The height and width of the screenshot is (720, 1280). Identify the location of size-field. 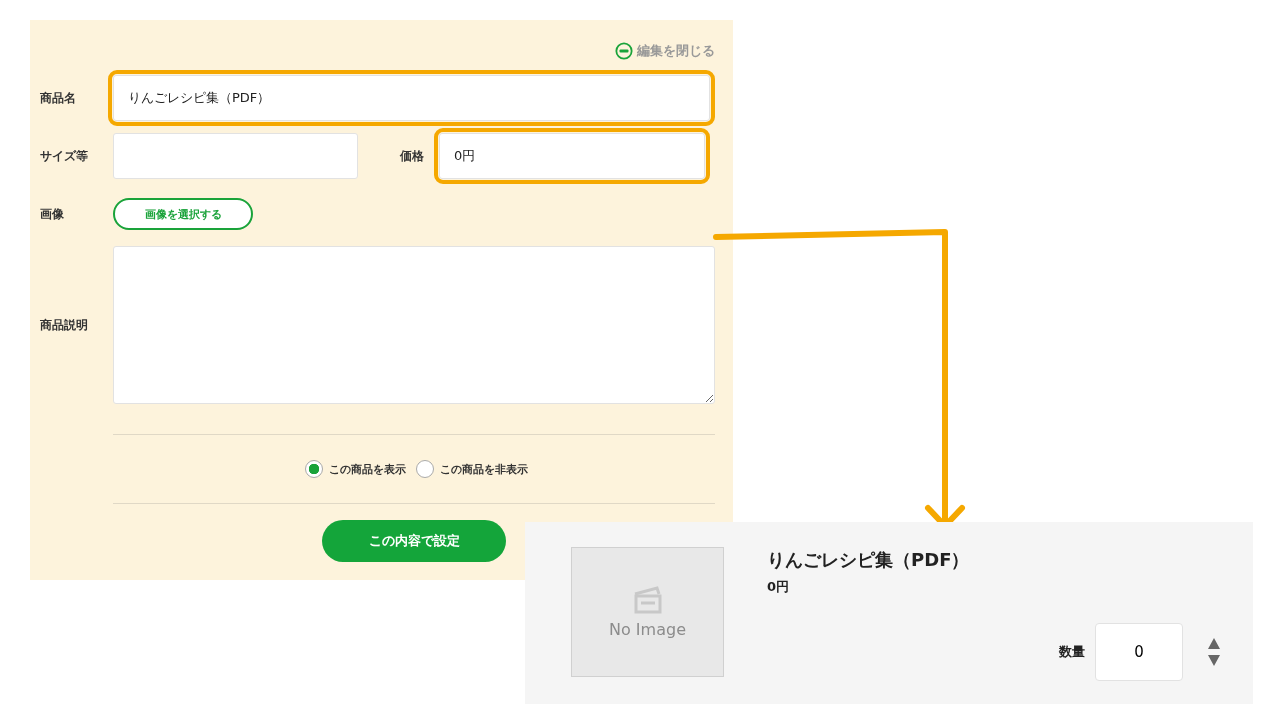
(235, 156).